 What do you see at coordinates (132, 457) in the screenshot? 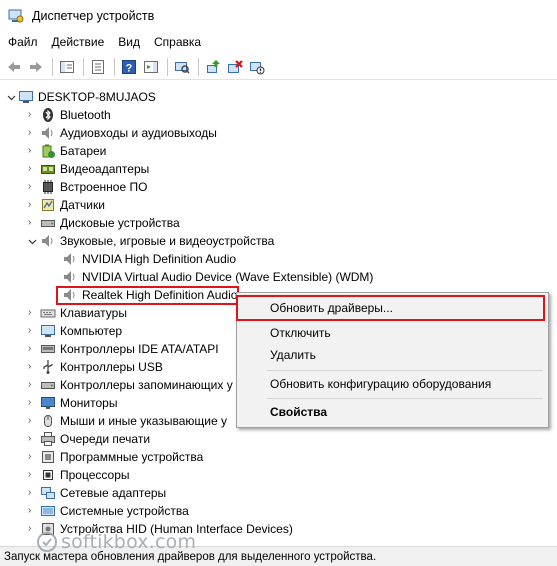
I see `tree-category-label: Программные устройства` at bounding box center [132, 457].